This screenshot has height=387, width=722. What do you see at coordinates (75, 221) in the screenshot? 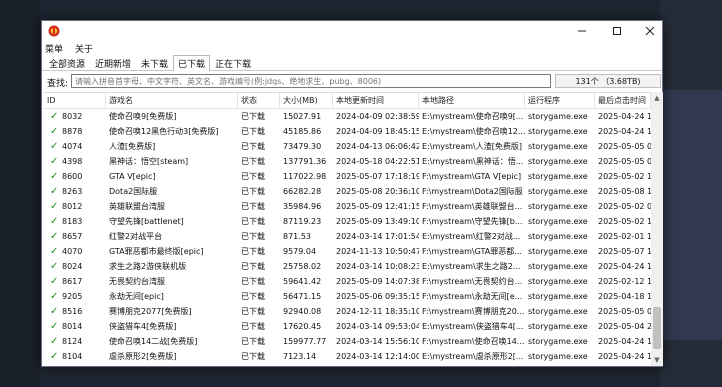
I see `cell-game-id: ✓ 8183` at bounding box center [75, 221].